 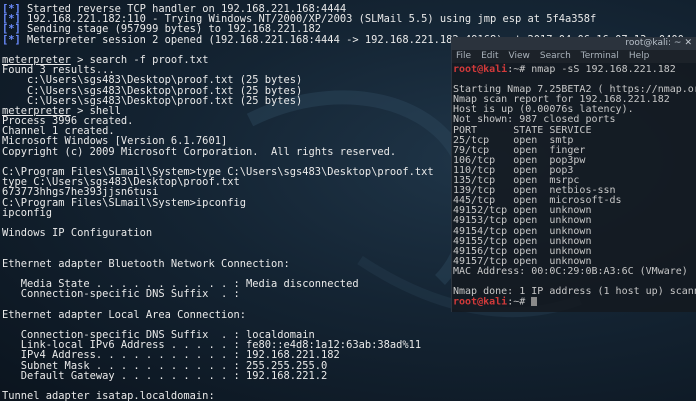 I want to click on line-text: Ethernet adapter Local Area Connection:, so click(x=124, y=314).